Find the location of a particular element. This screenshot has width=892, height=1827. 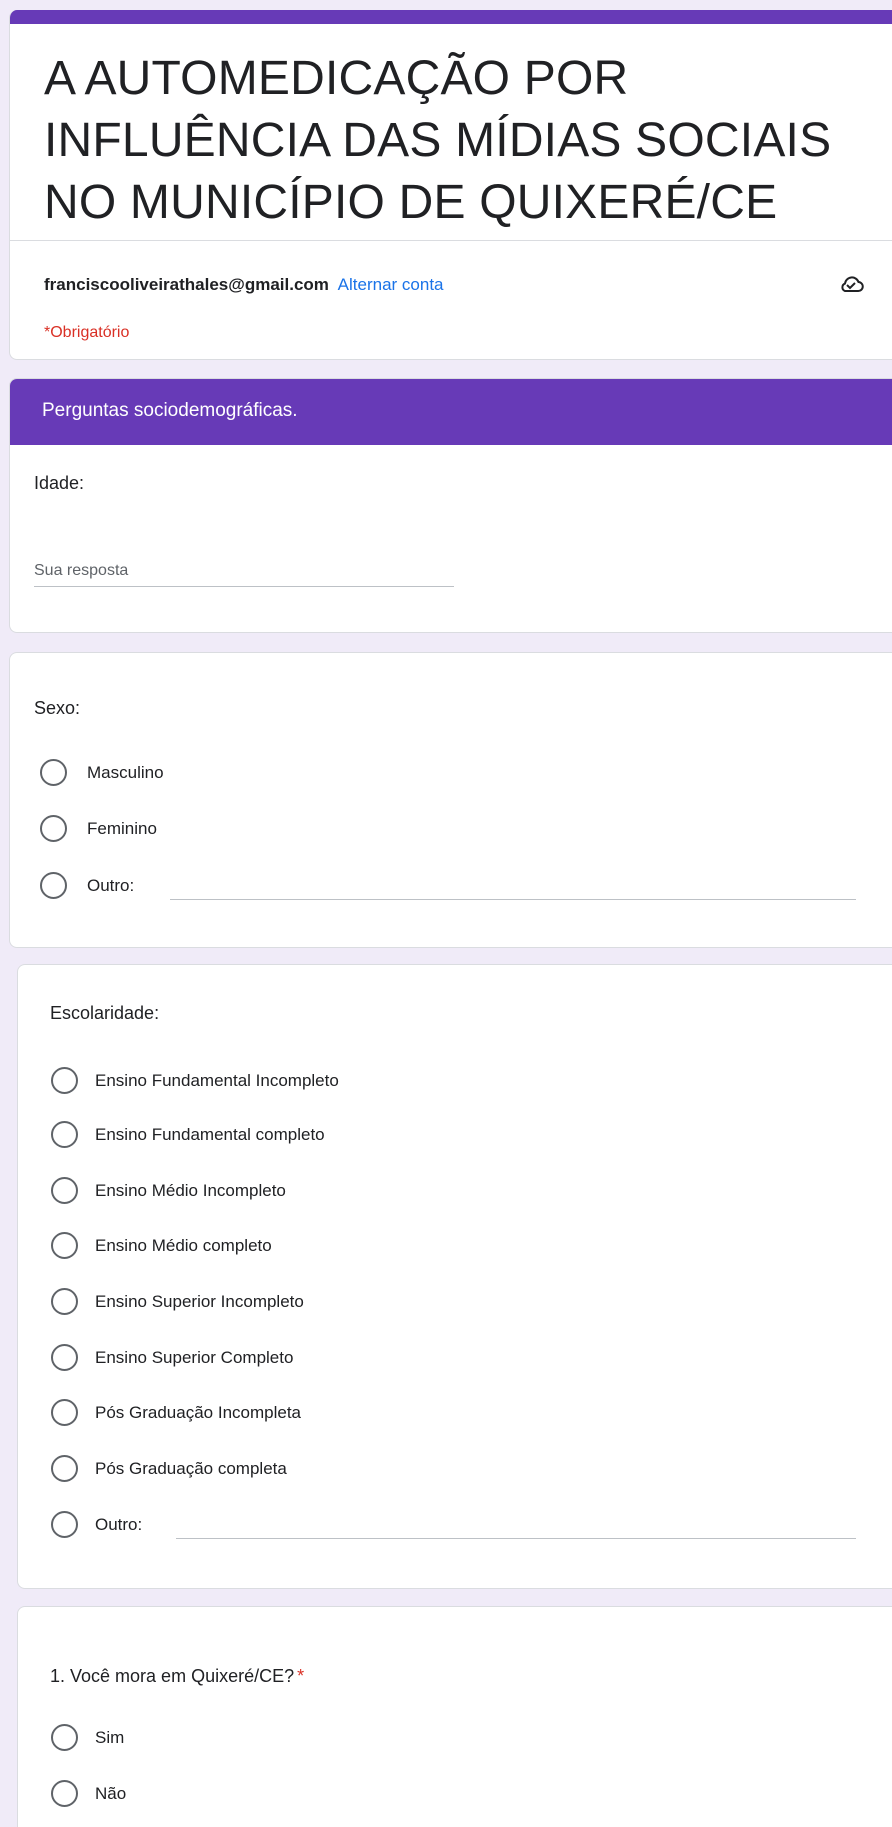

escolaridade-outro-input is located at coordinates (516, 1538).